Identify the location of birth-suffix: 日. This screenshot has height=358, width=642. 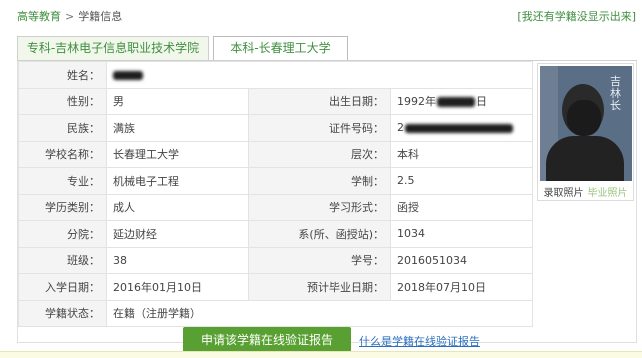
(481, 102).